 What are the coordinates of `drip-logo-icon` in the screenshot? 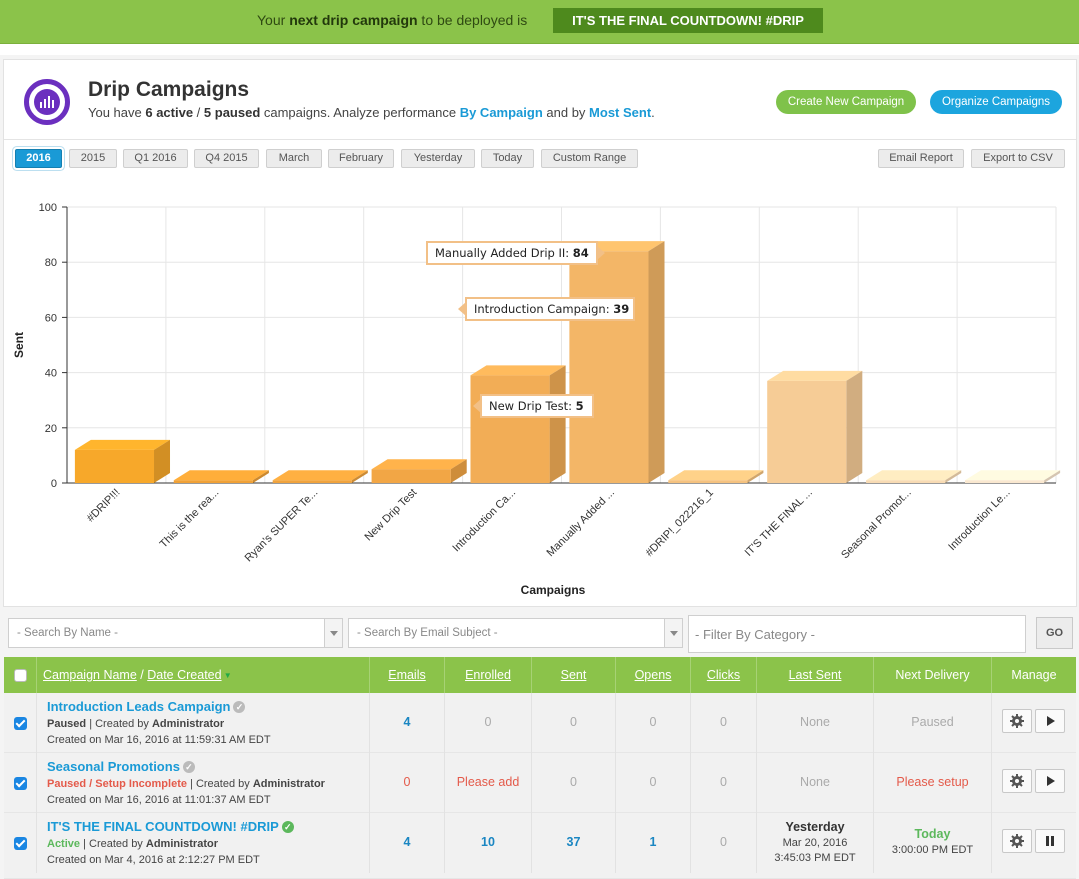 It's located at (47, 102).